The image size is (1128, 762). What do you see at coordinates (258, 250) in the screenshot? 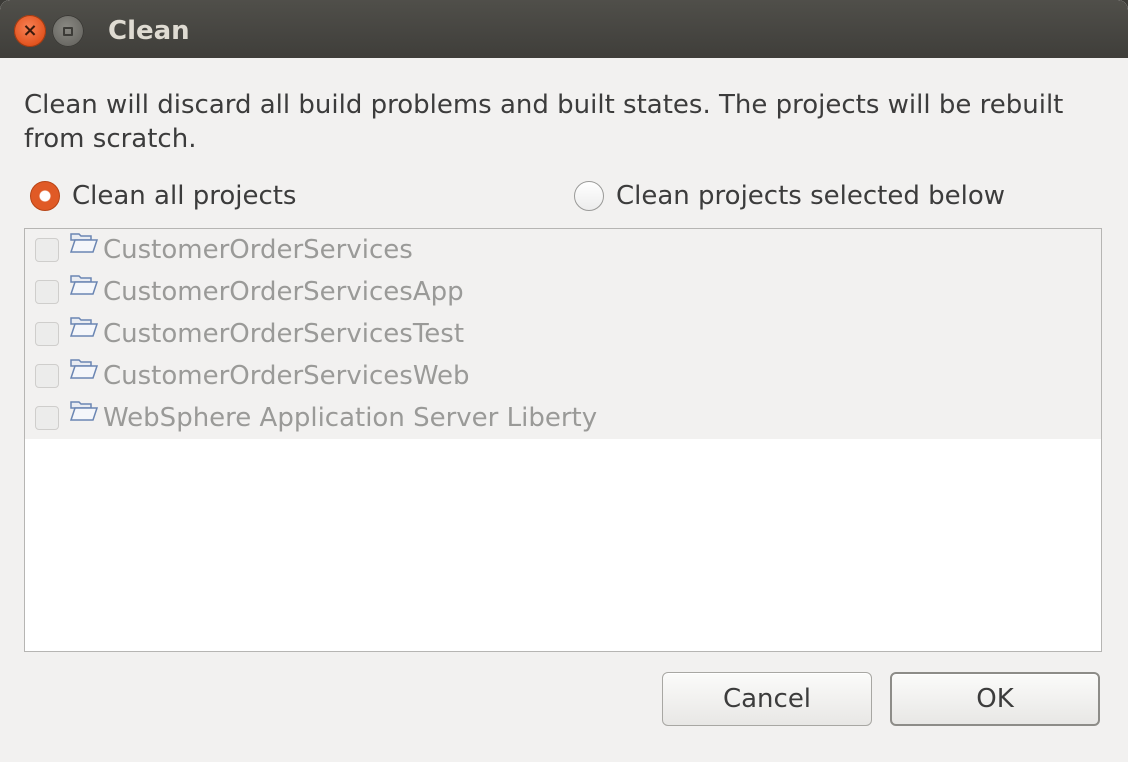
I see `project-name: CustomerOrderServices` at bounding box center [258, 250].